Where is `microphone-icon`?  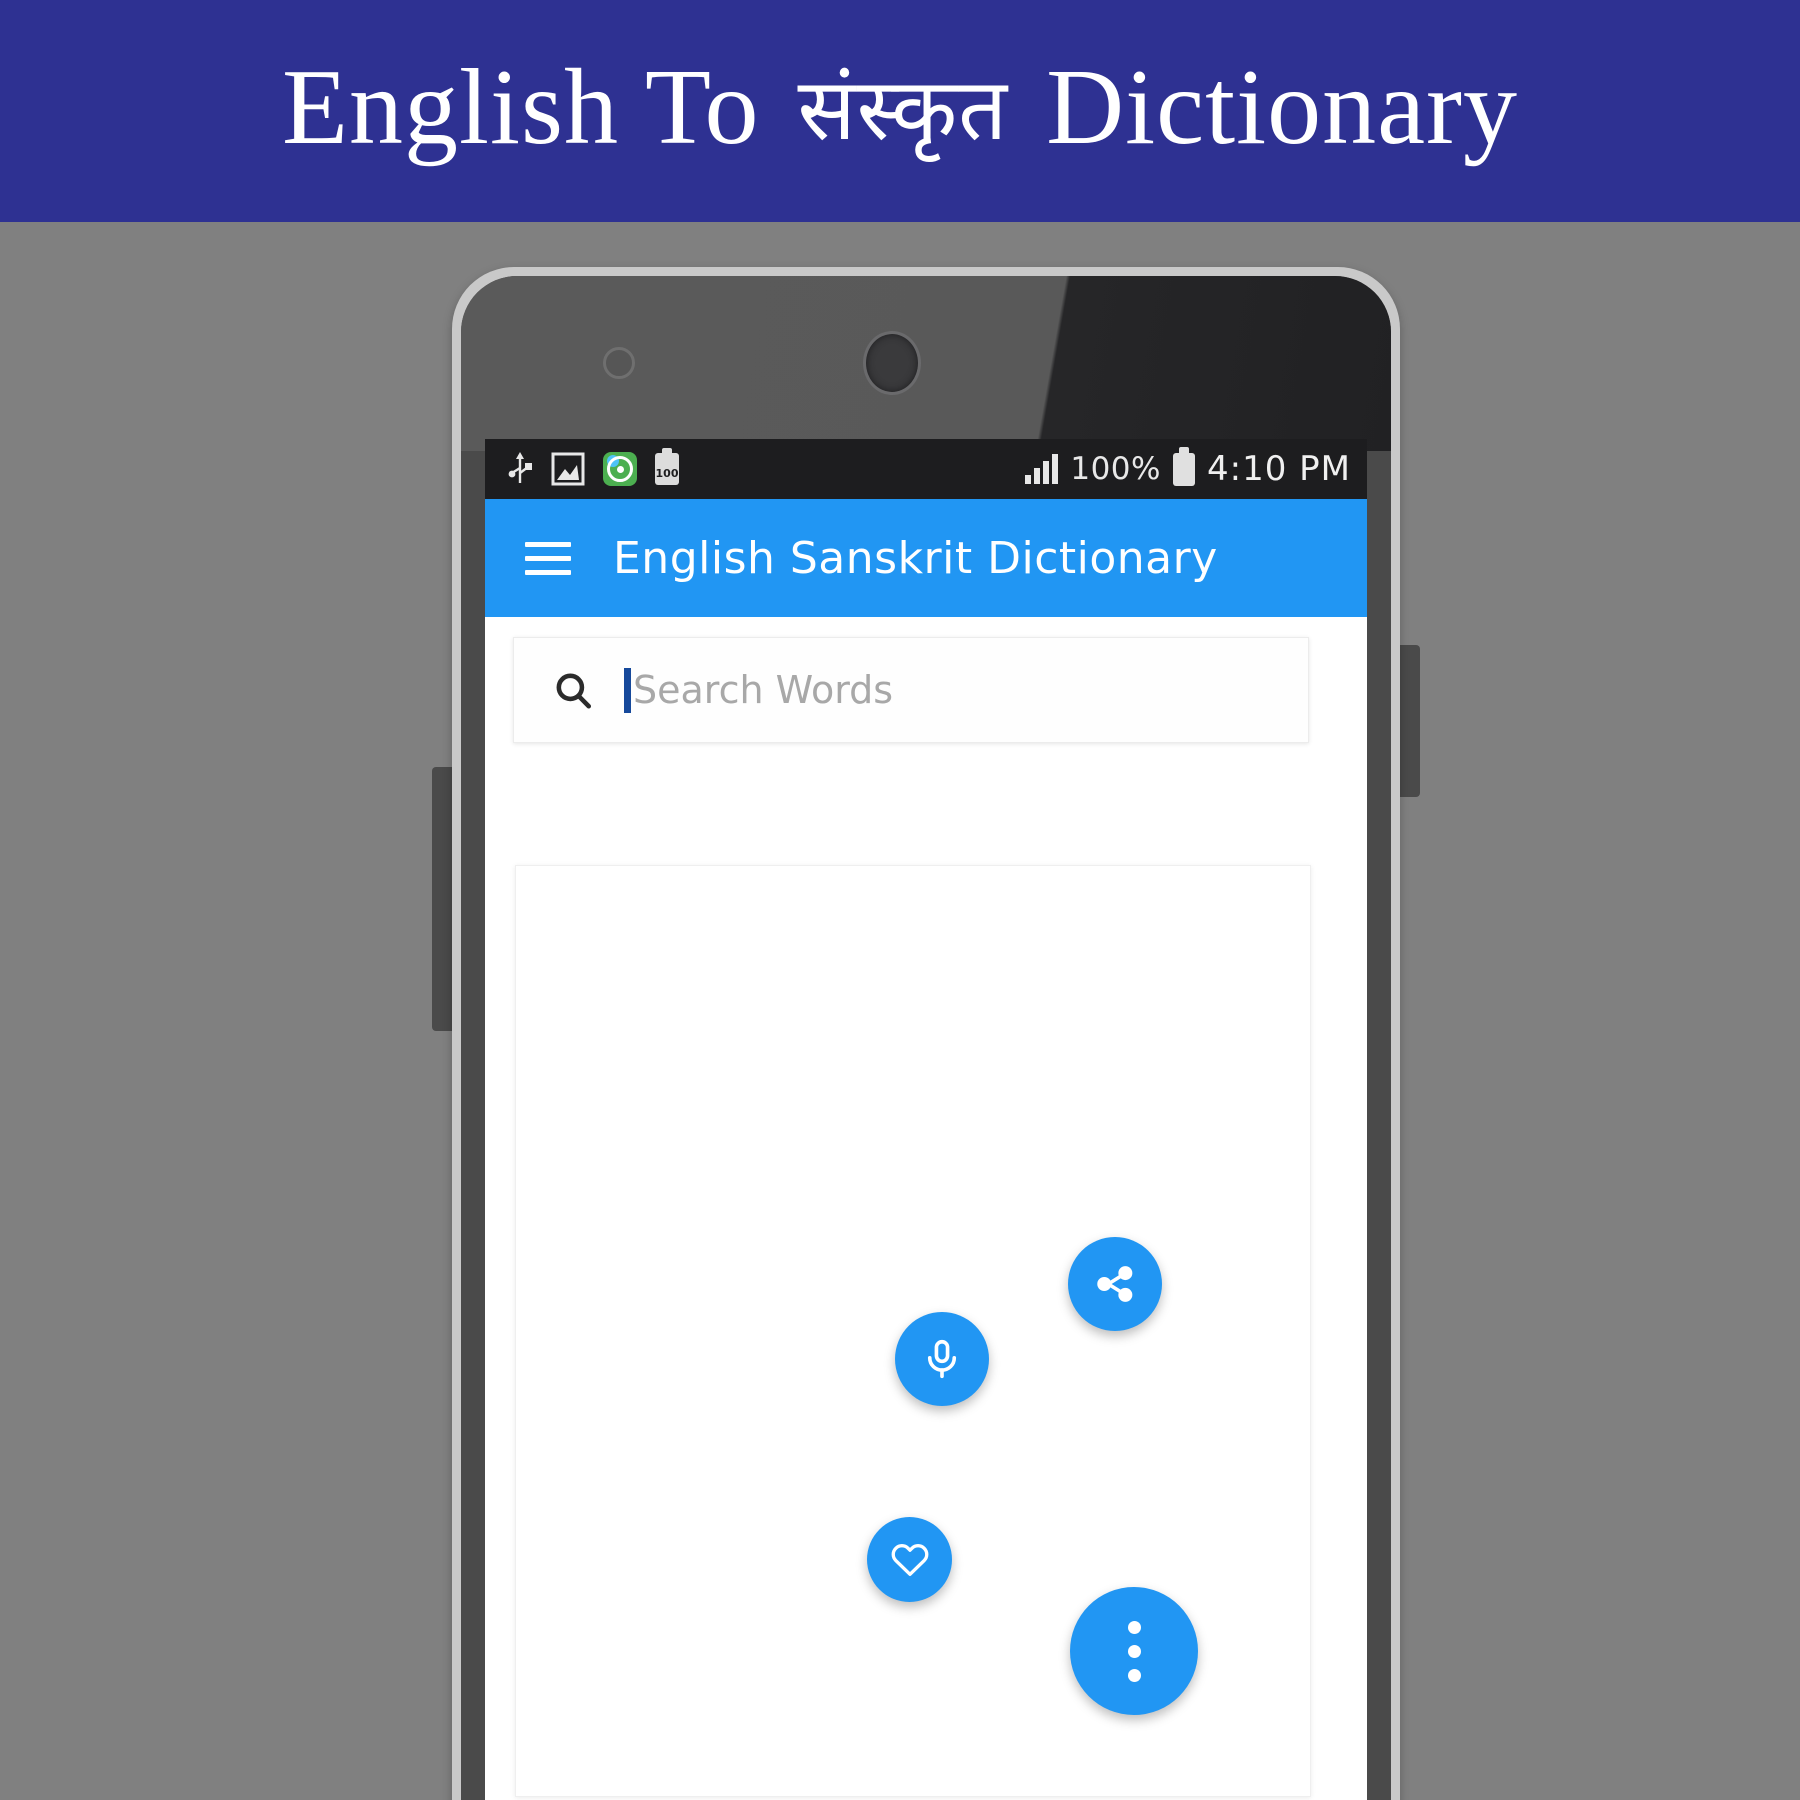
microphone-icon is located at coordinates (942, 1359).